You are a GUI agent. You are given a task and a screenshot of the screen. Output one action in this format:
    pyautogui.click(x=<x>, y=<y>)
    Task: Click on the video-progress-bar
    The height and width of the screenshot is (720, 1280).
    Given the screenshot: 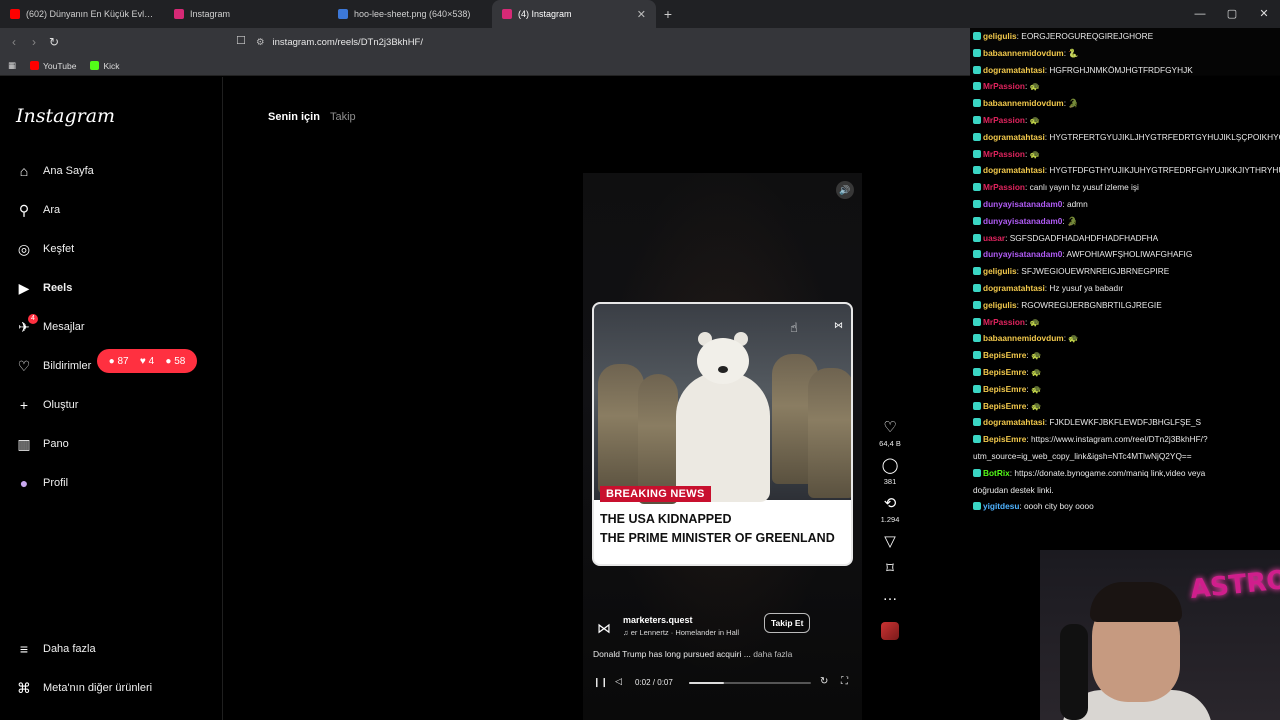 What is the action you would take?
    pyautogui.click(x=750, y=683)
    